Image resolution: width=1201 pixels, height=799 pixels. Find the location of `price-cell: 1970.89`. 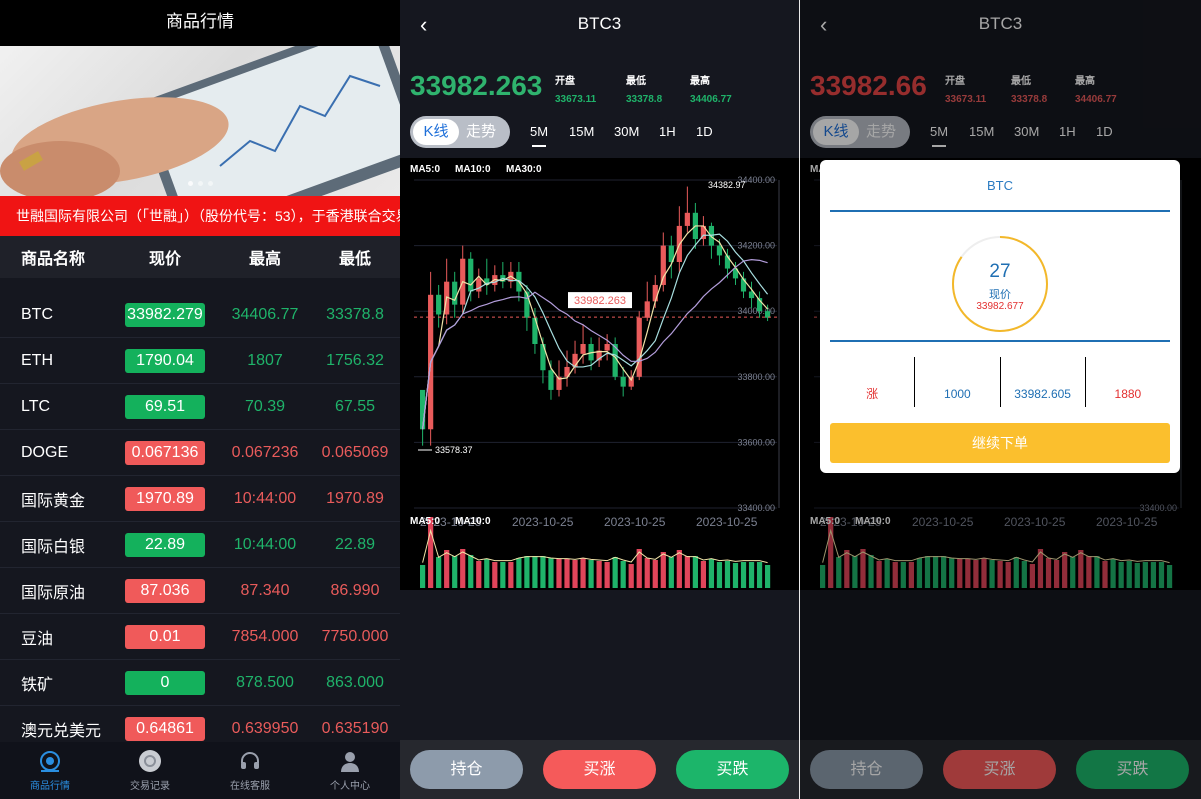

price-cell: 1970.89 is located at coordinates (165, 498).